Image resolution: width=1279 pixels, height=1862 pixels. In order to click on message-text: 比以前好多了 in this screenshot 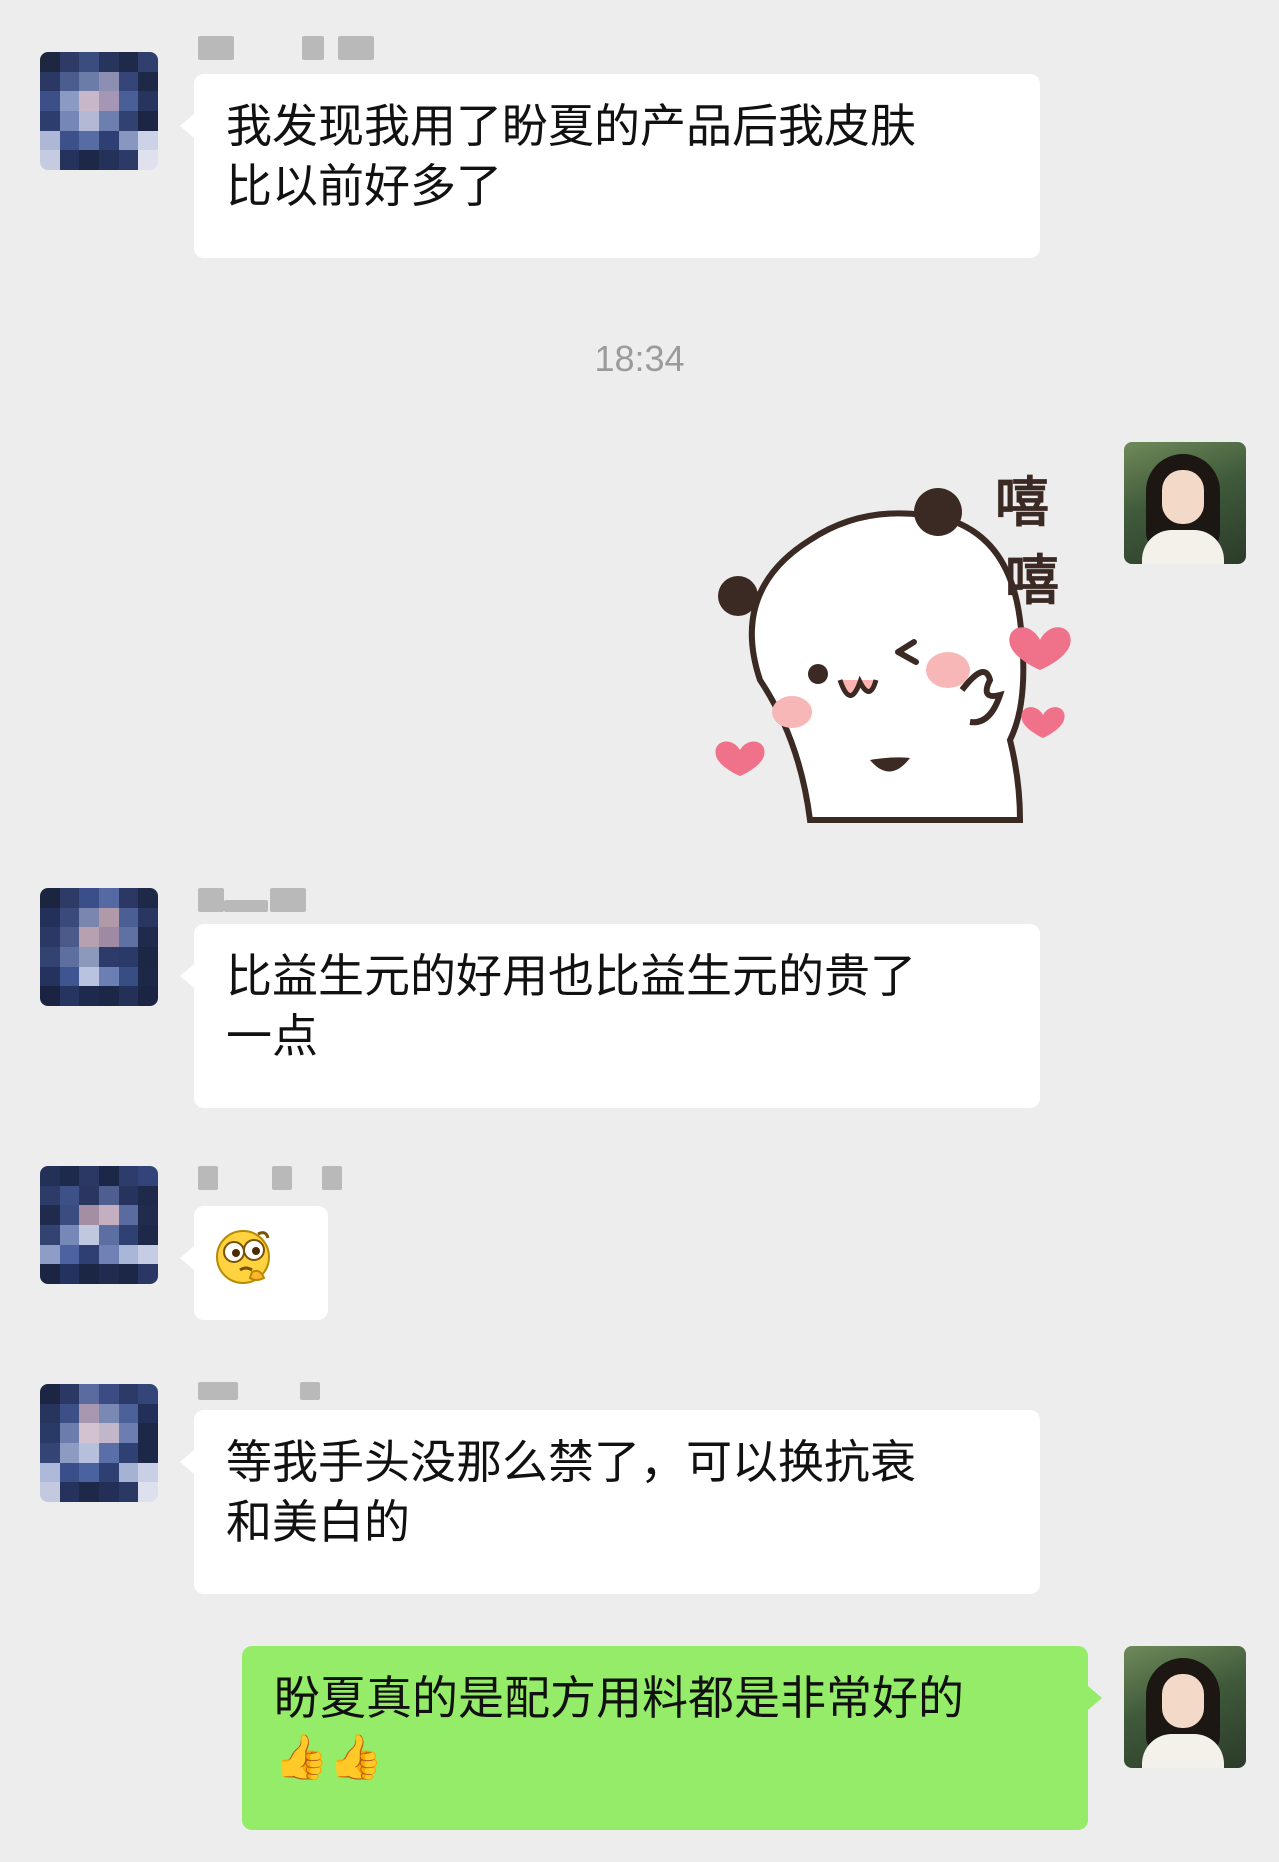, I will do `click(364, 186)`.